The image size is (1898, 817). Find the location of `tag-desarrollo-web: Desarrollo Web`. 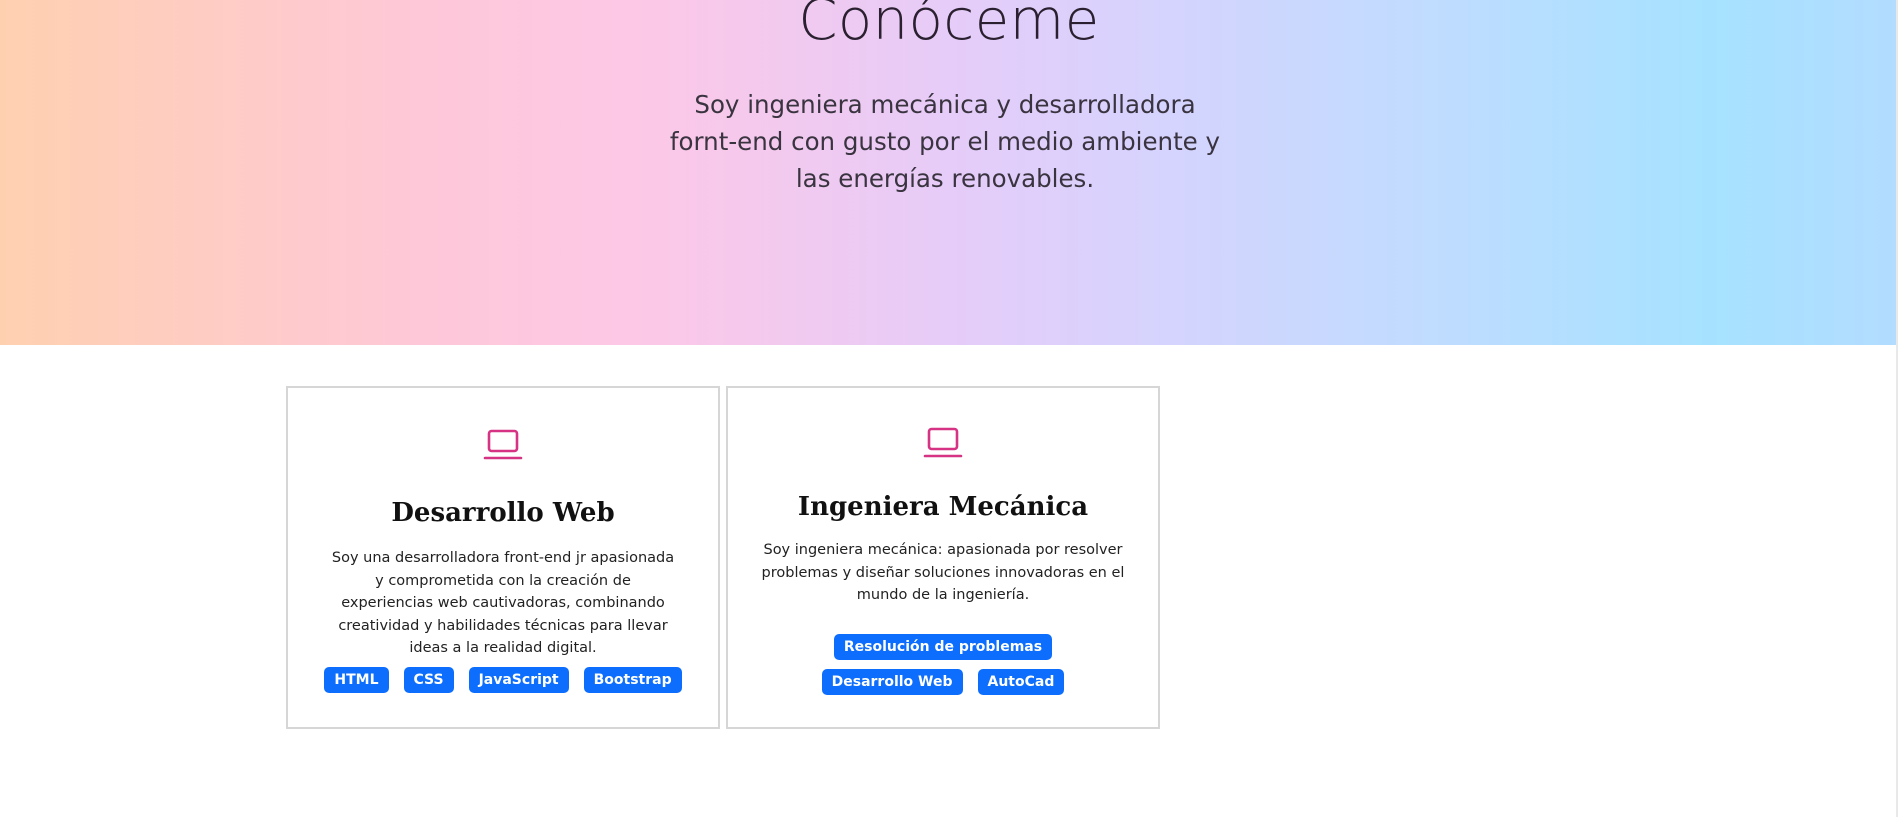

tag-desarrollo-web: Desarrollo Web is located at coordinates (892, 682).